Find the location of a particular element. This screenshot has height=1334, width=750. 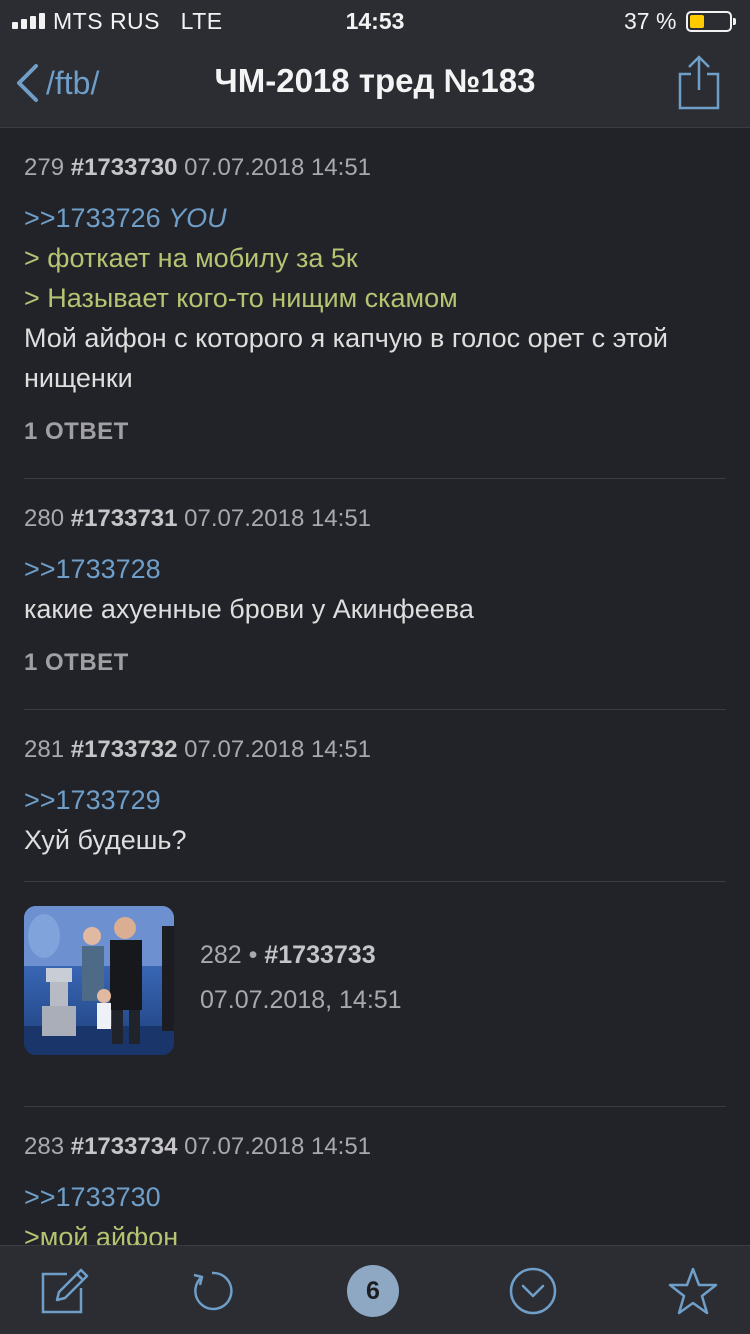

reply-link: >>1733729 is located at coordinates (92, 800).